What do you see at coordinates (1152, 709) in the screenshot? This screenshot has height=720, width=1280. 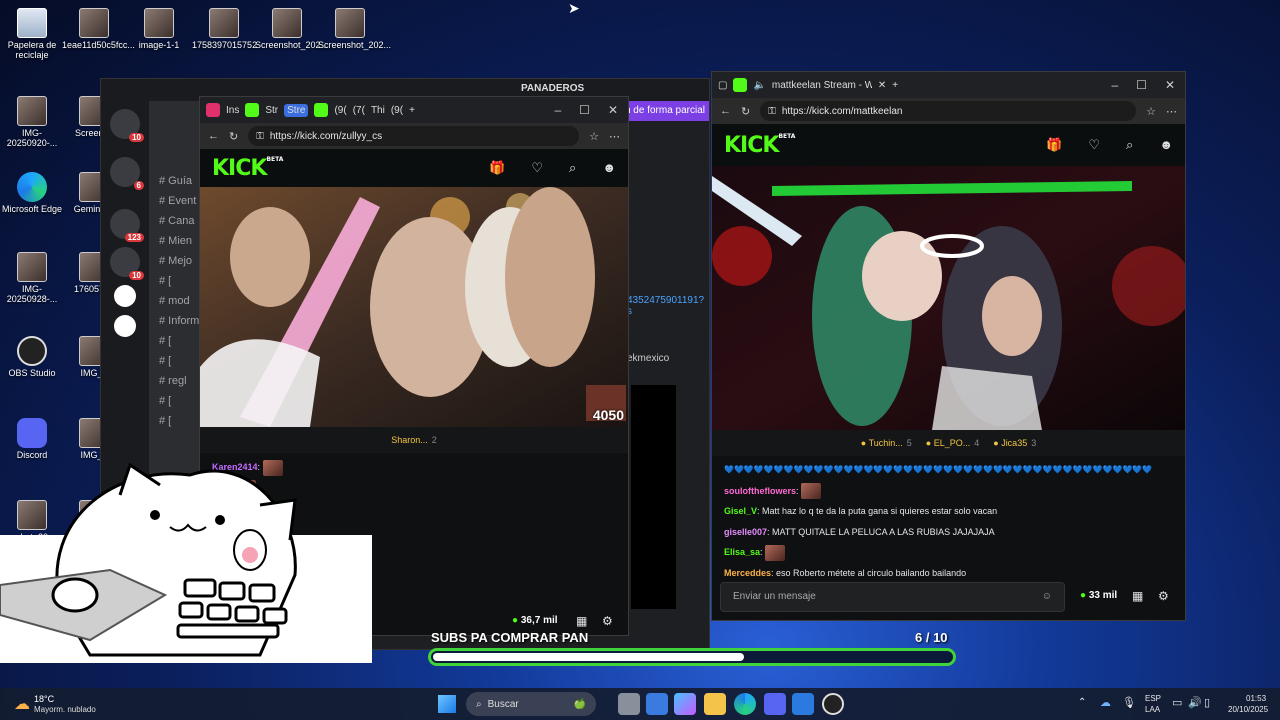 I see `lang-bottom: LAA` at bounding box center [1152, 709].